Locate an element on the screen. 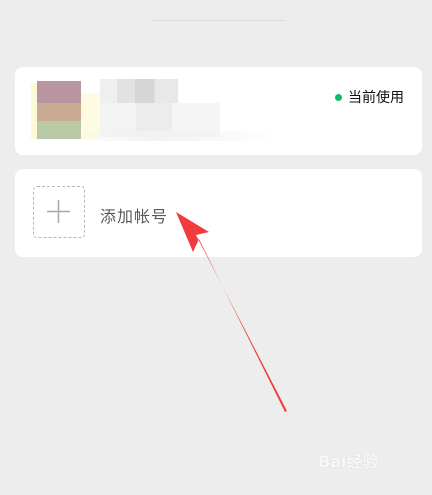  watermark: Bai经验 is located at coordinates (348, 461).